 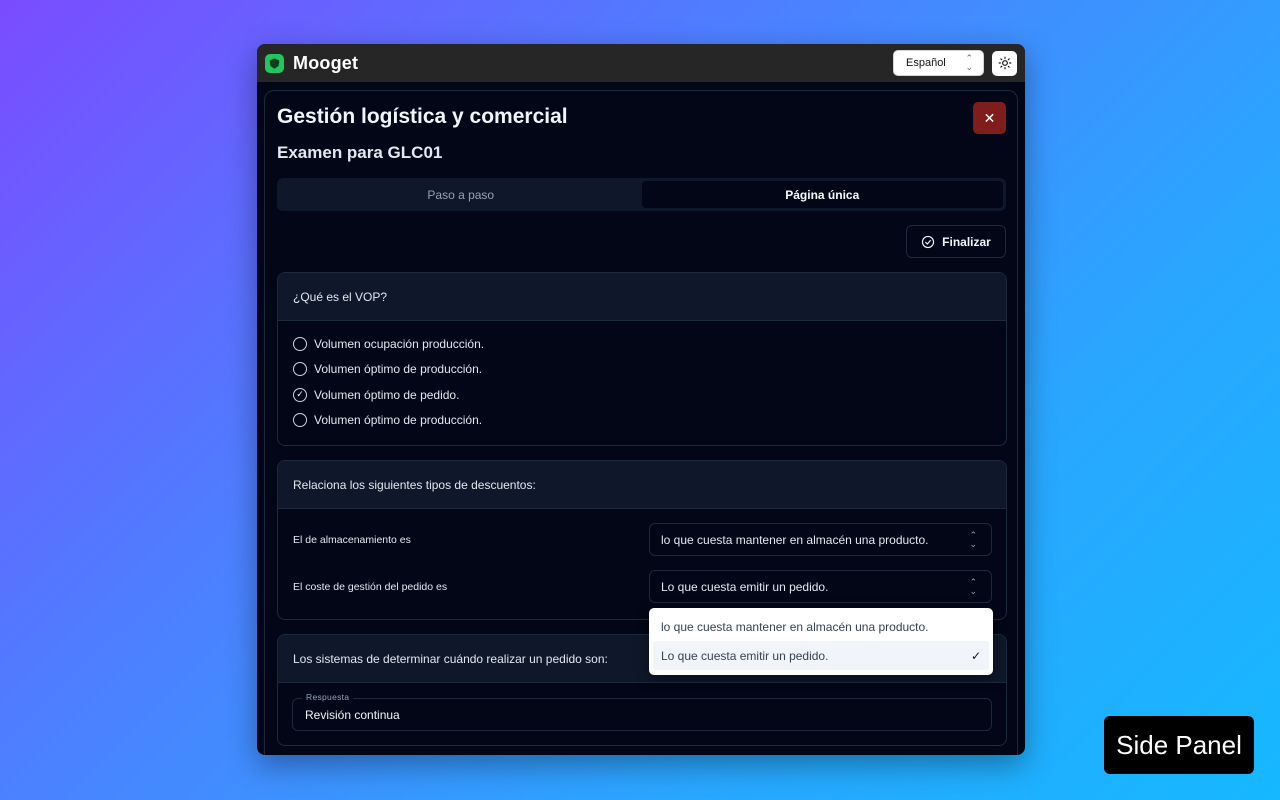 What do you see at coordinates (326, 62) in the screenshot?
I see `app-title: Mooget` at bounding box center [326, 62].